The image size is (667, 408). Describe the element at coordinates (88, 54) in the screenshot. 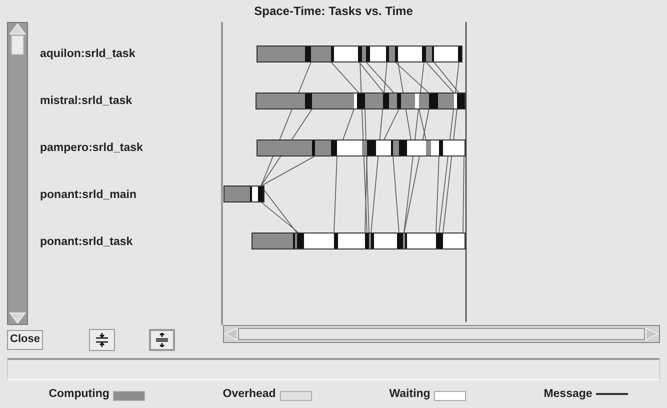

I see `task-label: aquilon:srld_task` at that location.